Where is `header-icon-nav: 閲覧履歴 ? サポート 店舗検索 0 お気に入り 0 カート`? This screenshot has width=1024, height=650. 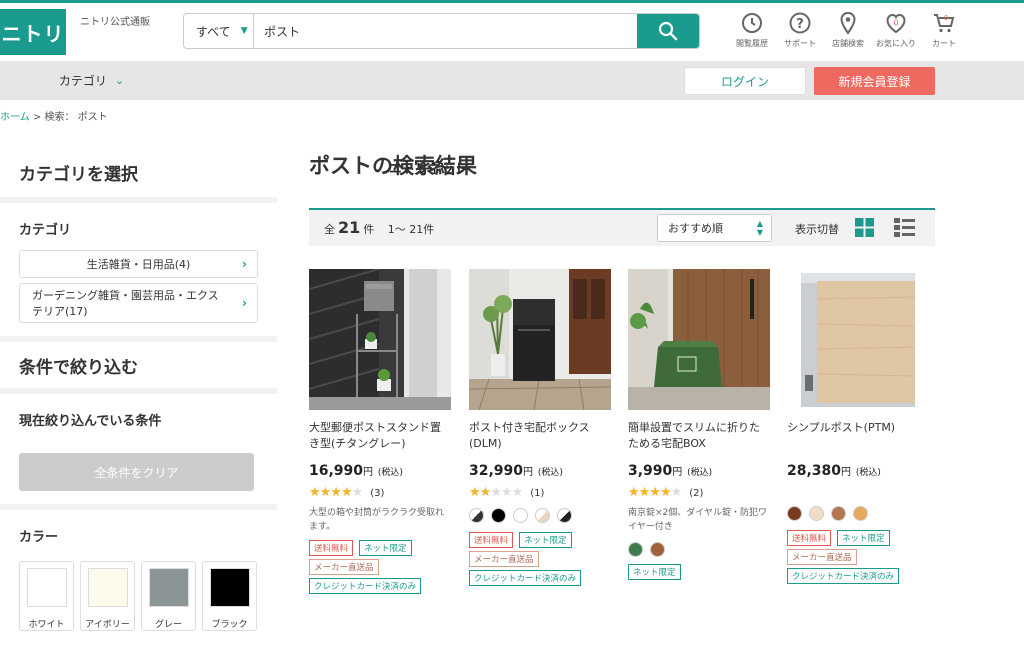
header-icon-nav: 閲覧履歴 ? サポート 店舗検索 0 お気に入り 0 カート is located at coordinates (848, 30).